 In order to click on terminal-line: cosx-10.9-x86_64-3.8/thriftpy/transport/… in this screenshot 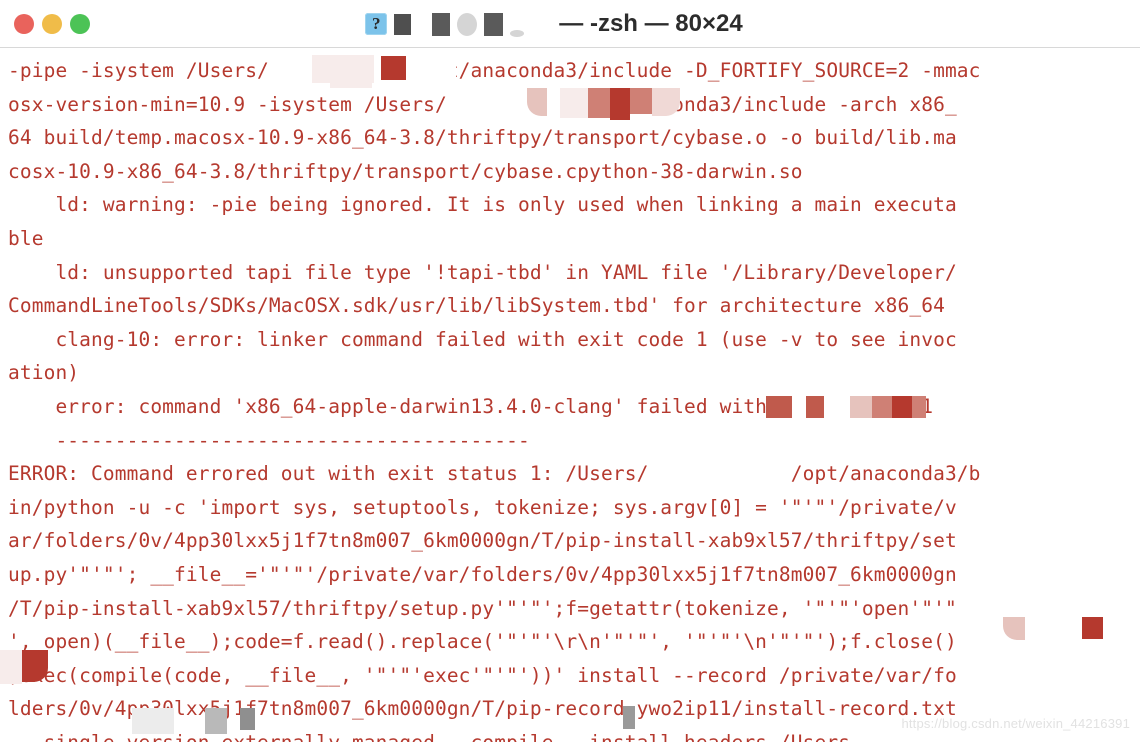, I will do `click(405, 171)`.